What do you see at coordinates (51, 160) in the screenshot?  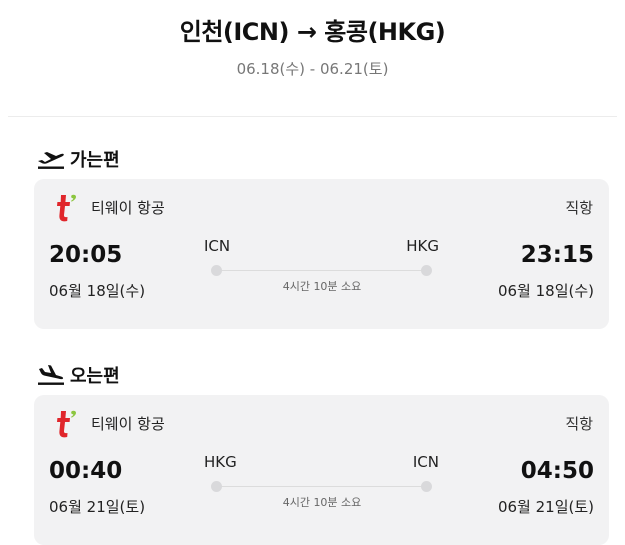 I see `plane-takeoff-icon` at bounding box center [51, 160].